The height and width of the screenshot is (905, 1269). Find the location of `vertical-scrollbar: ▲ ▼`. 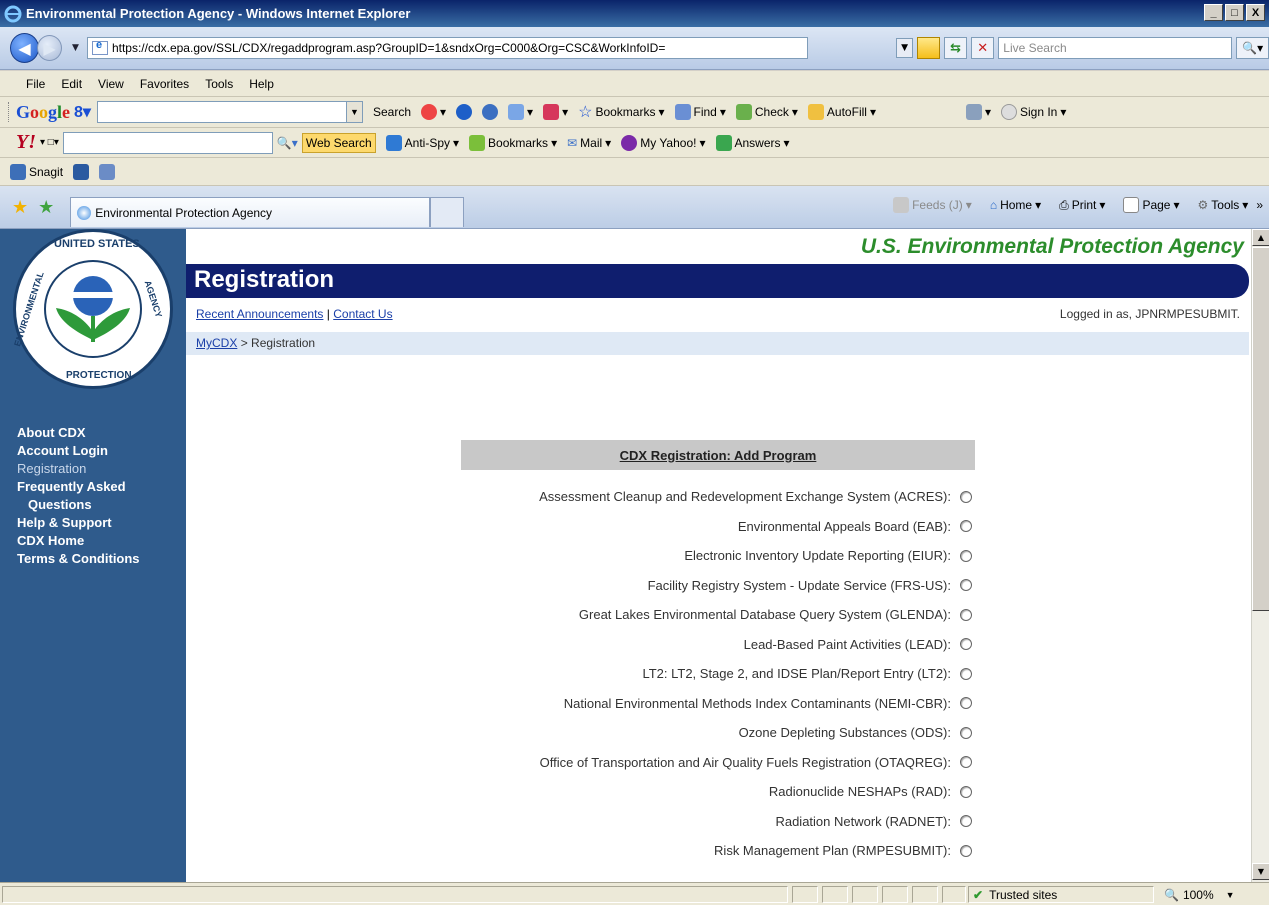

vertical-scrollbar: ▲ ▼ is located at coordinates (1260, 555).